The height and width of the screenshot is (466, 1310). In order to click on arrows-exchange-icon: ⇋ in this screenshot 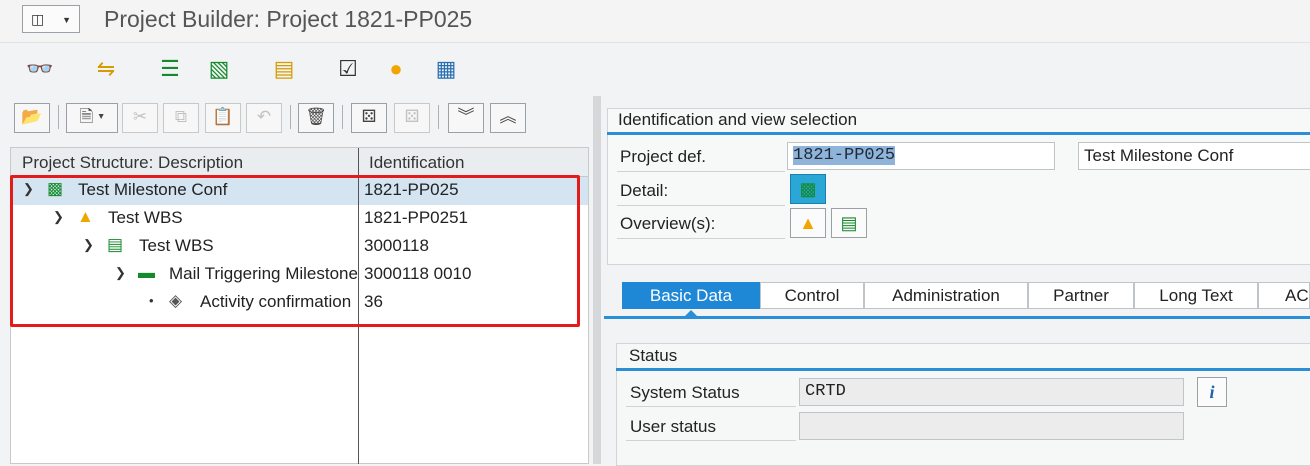, I will do `click(106, 69)`.